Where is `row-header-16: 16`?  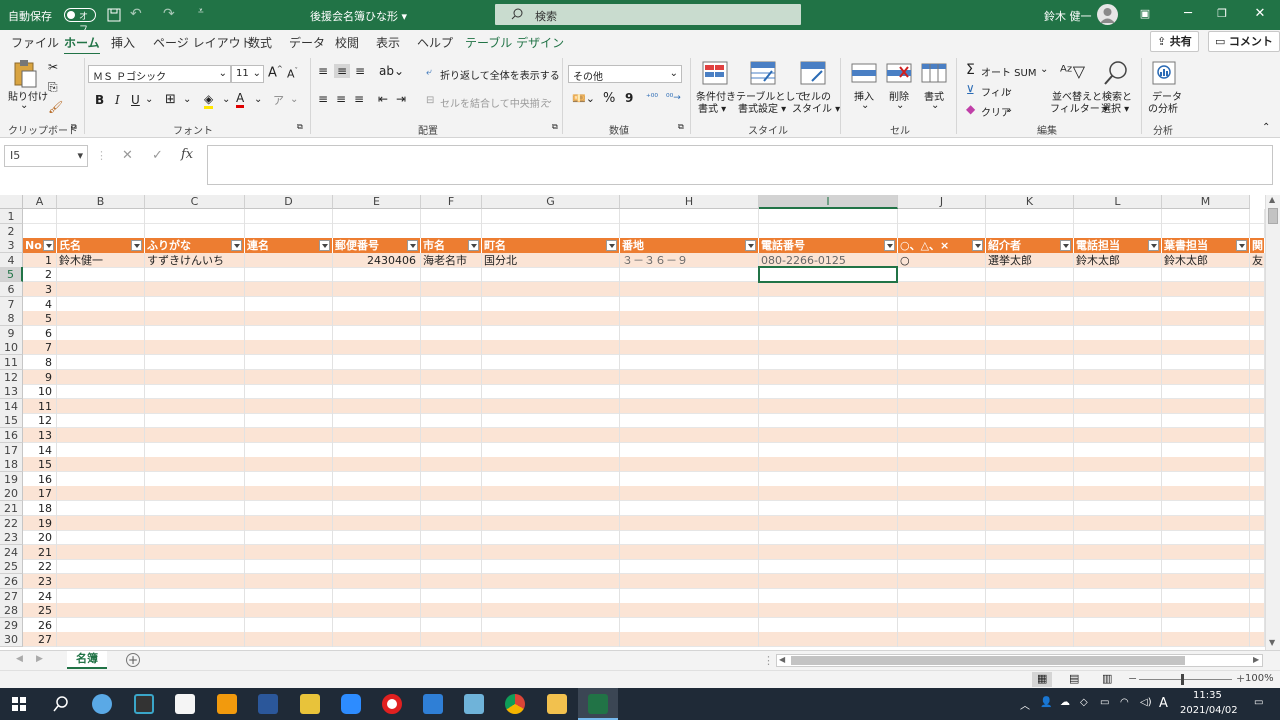
row-header-16: 16 is located at coordinates (11, 435).